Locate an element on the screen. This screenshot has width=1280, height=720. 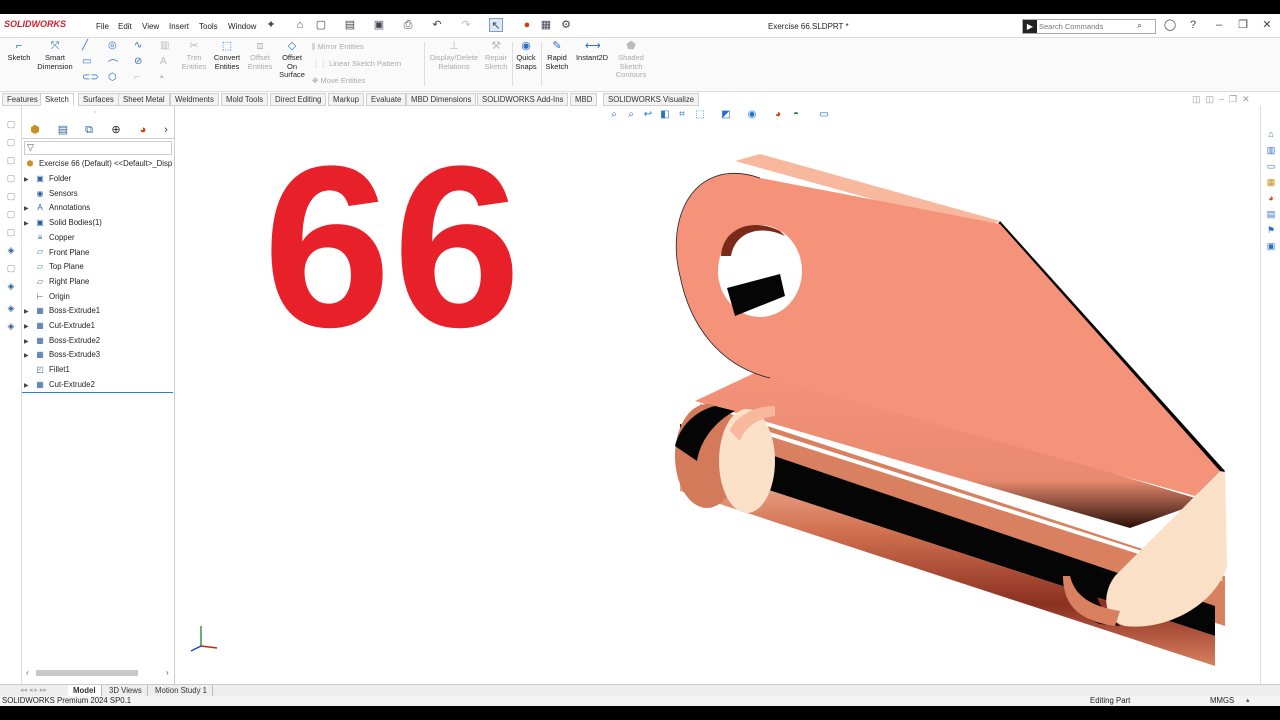
file-properties-icon: ▦ is located at coordinates (546, 25).